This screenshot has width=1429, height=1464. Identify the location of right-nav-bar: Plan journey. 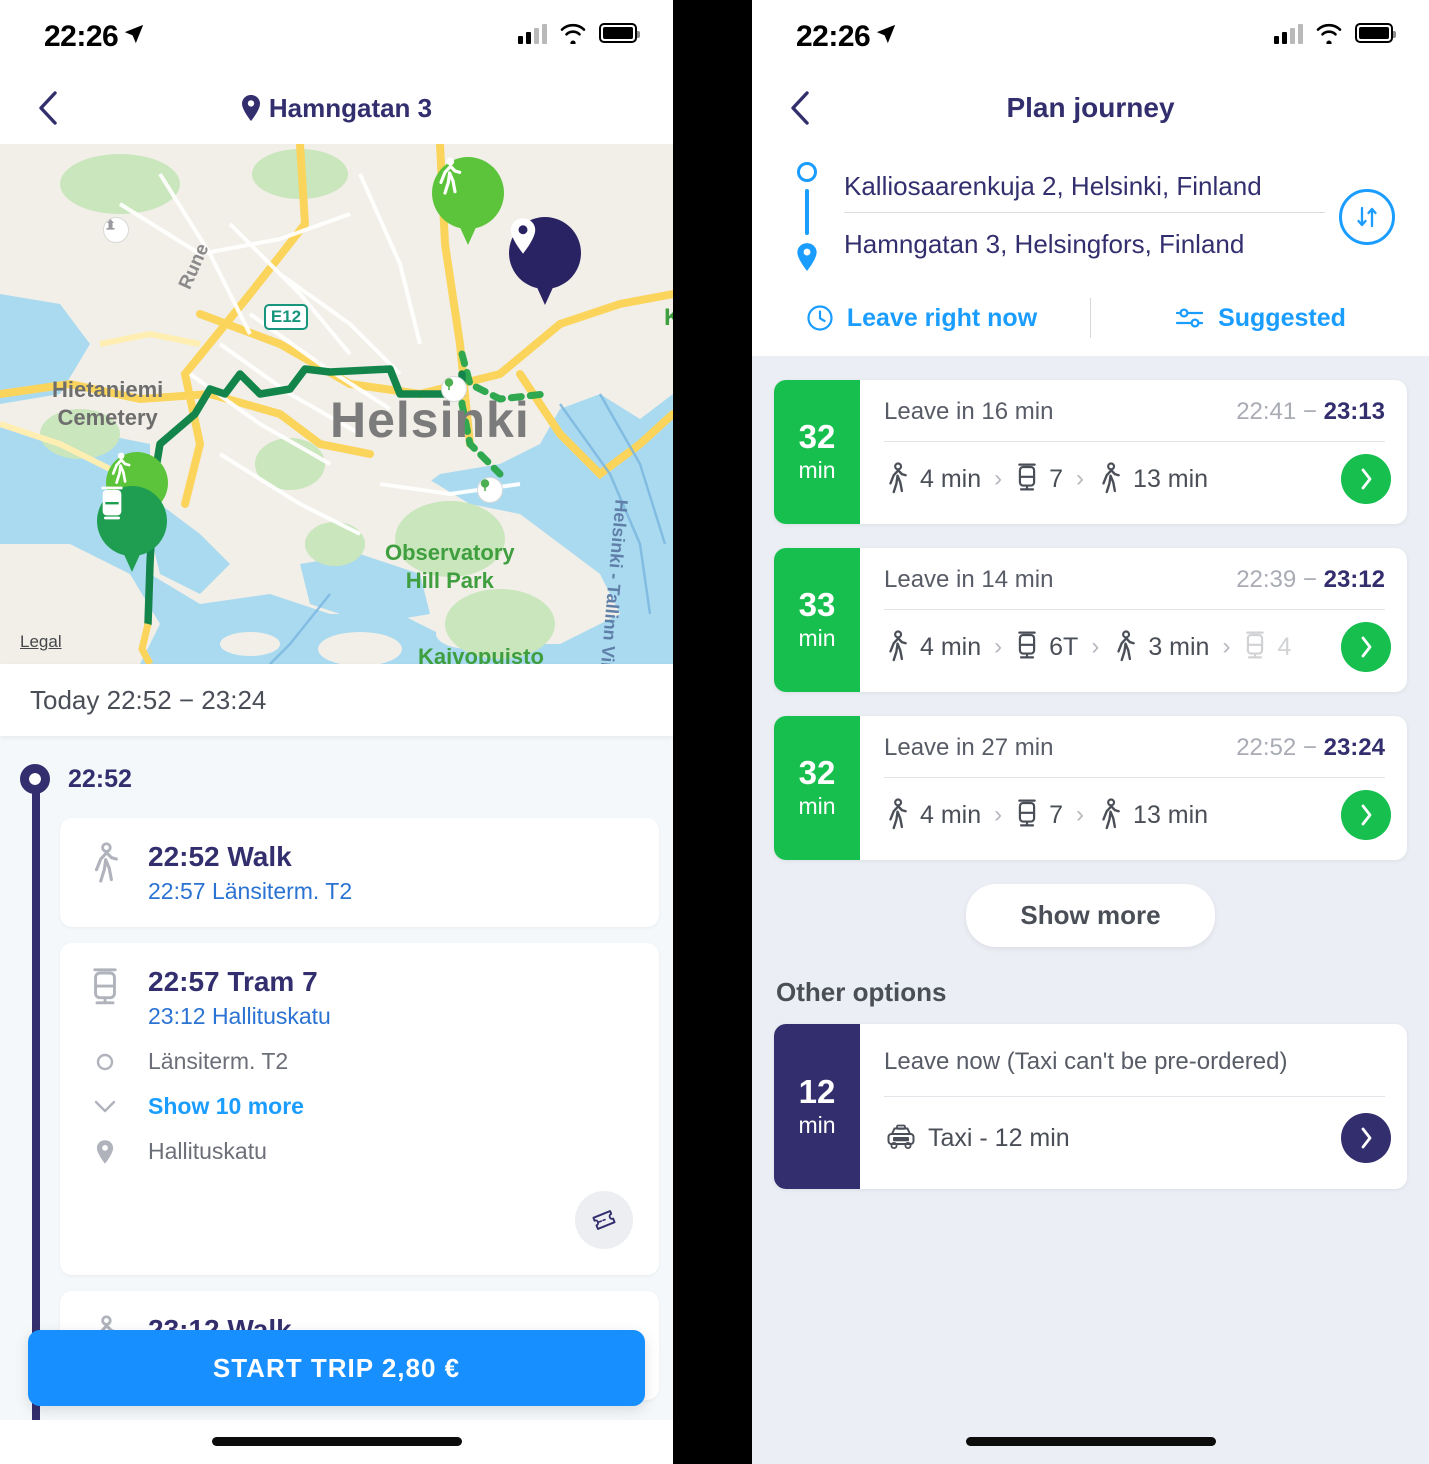
(1090, 108).